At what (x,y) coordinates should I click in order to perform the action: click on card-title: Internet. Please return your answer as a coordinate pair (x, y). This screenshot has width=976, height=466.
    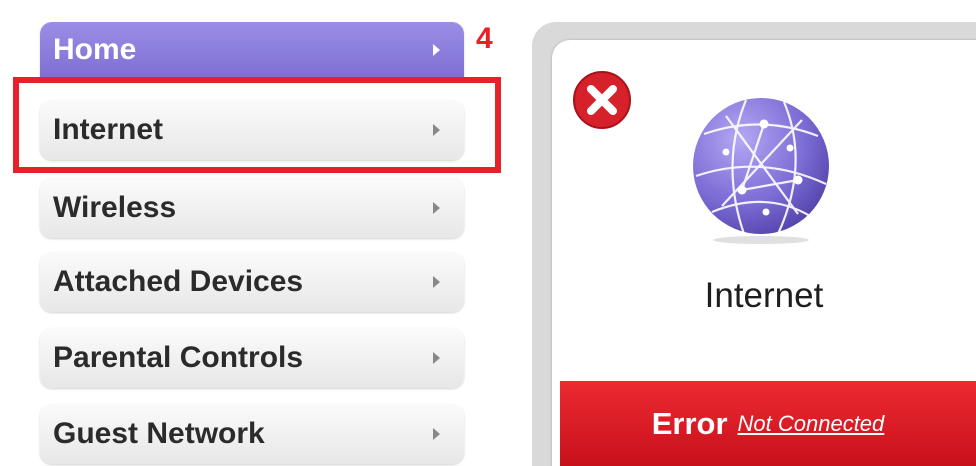
    Looking at the image, I should click on (764, 295).